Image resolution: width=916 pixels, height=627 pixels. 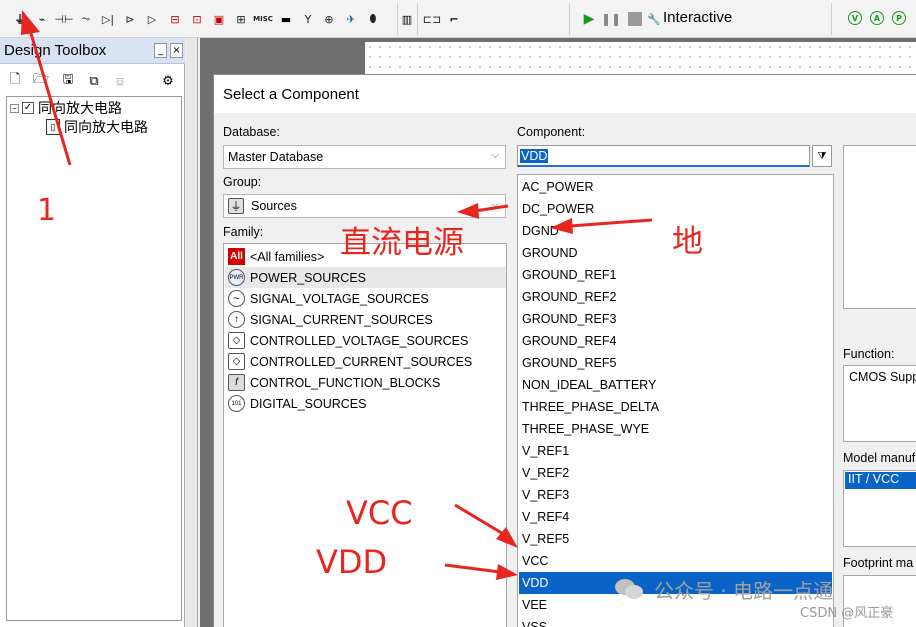 I want to click on minimize-button: _, so click(x=160, y=50).